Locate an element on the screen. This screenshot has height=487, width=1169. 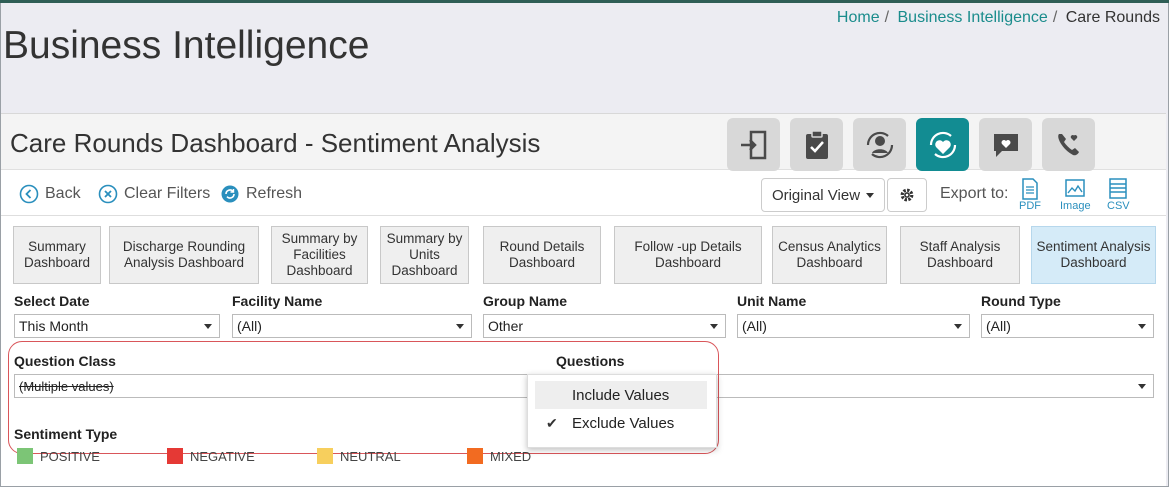
export-image-button: Image is located at coordinates (1075, 195).